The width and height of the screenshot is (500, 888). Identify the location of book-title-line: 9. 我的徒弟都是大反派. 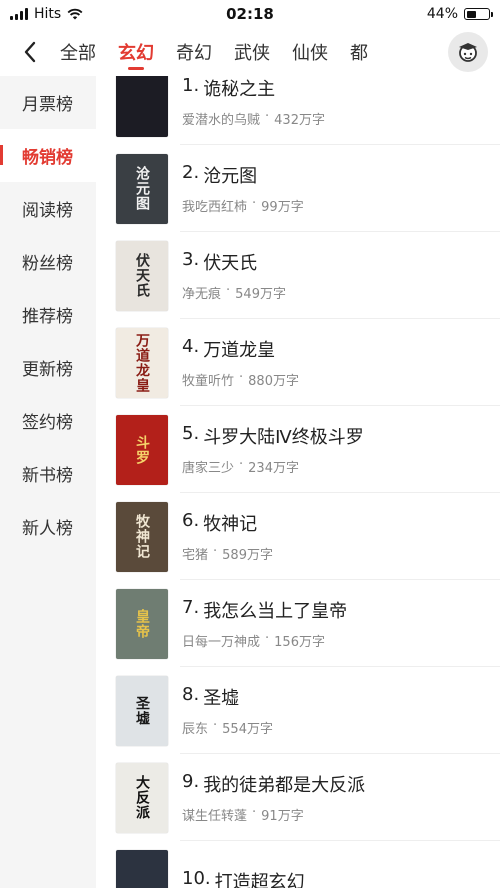
(273, 784).